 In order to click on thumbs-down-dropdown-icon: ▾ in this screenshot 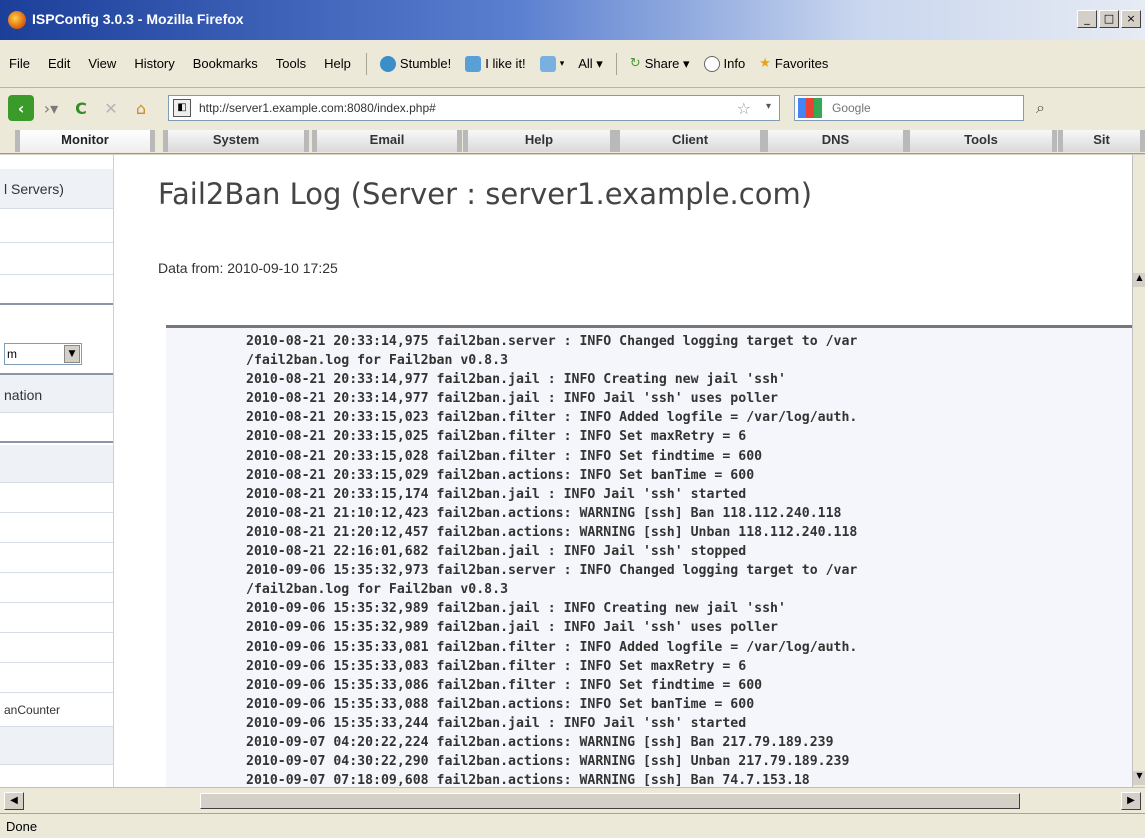, I will do `click(562, 63)`.